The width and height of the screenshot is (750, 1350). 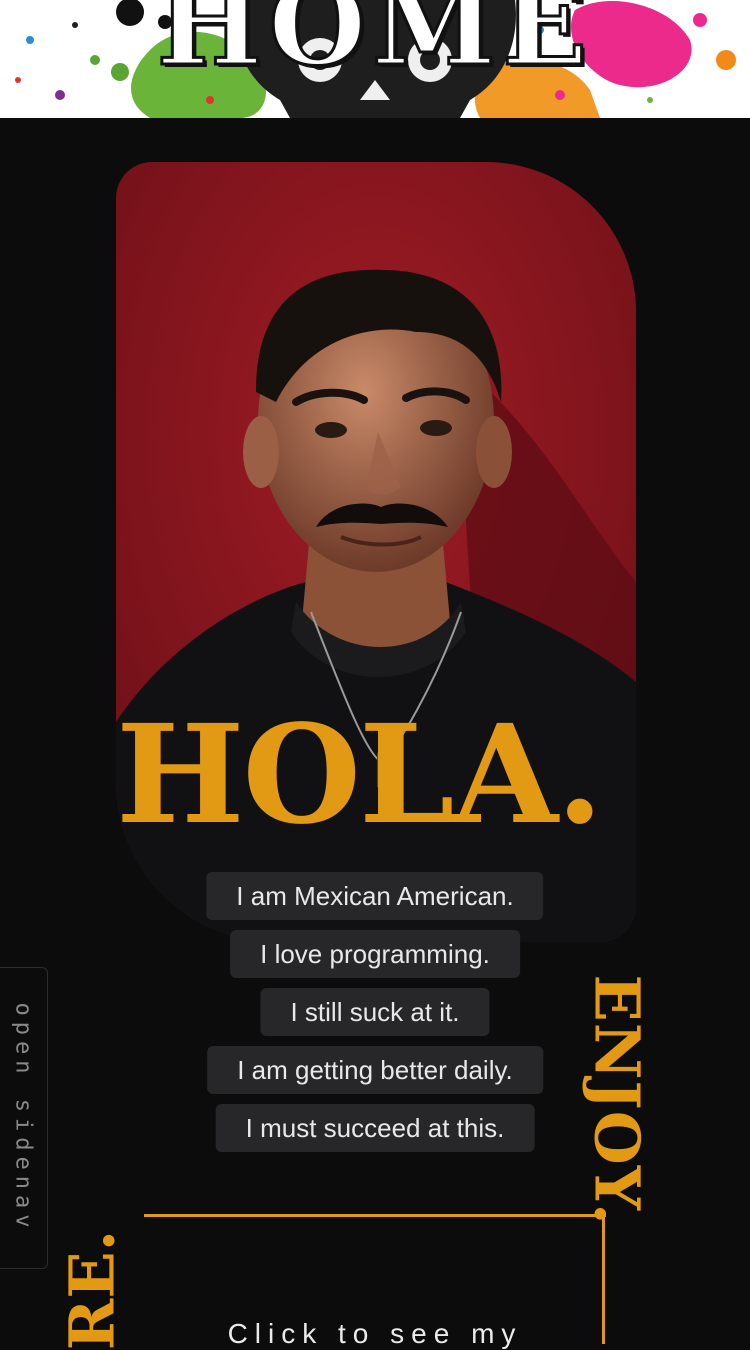 I want to click on hero-headline: HOLA., so click(x=359, y=775).